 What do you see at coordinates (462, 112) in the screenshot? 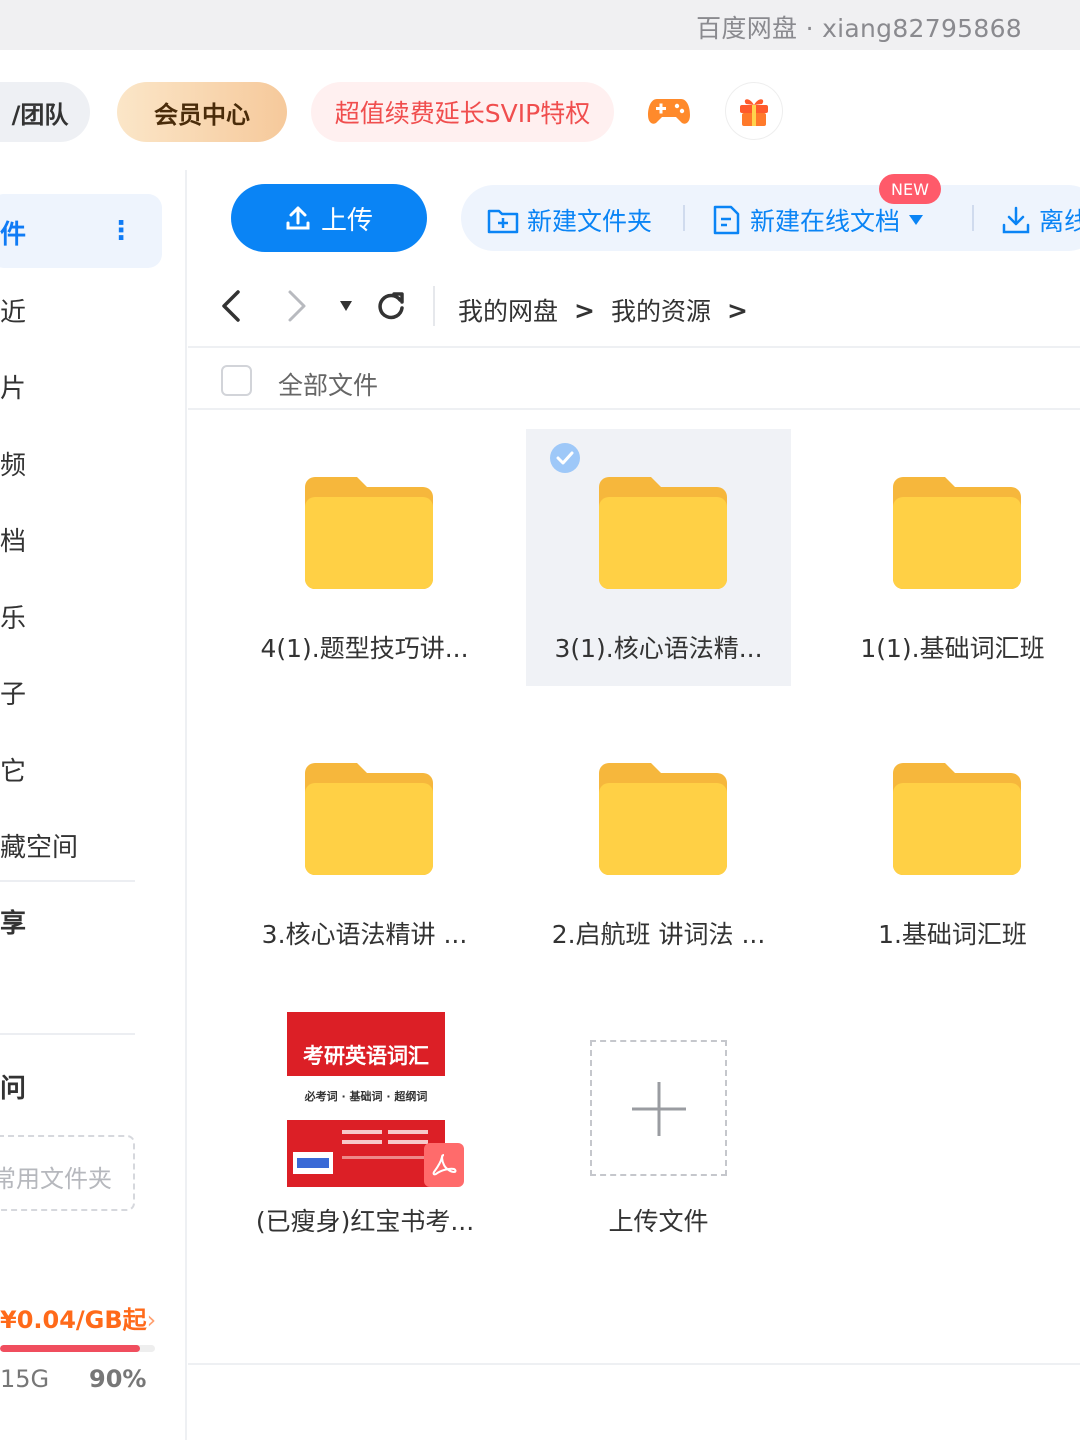
I see `svip-promo-button: 超值续费延长SVIP特权` at bounding box center [462, 112].